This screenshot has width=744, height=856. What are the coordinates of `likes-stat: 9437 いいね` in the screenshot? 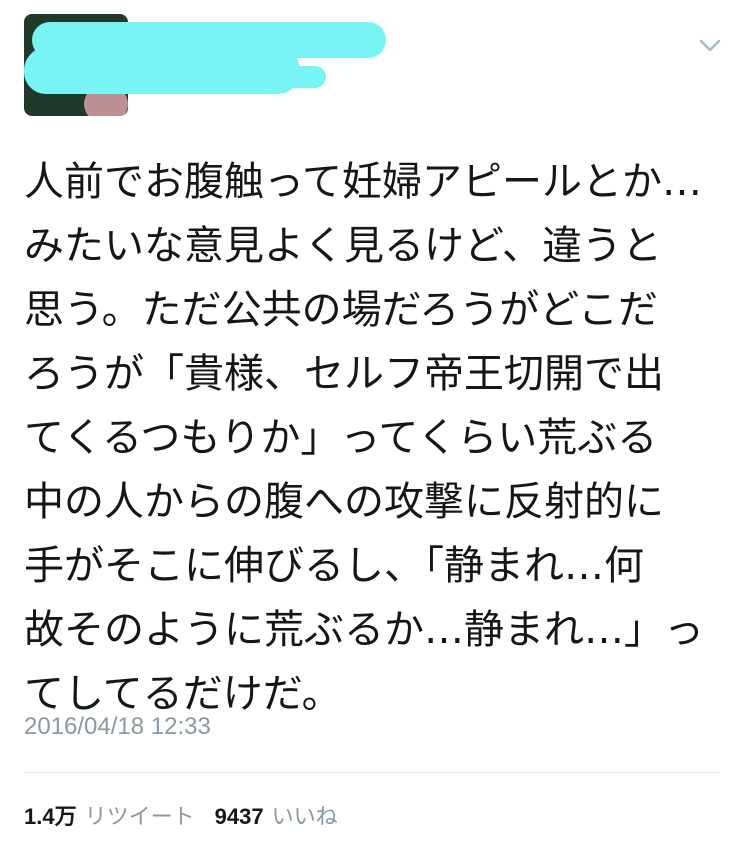 It's located at (276, 817).